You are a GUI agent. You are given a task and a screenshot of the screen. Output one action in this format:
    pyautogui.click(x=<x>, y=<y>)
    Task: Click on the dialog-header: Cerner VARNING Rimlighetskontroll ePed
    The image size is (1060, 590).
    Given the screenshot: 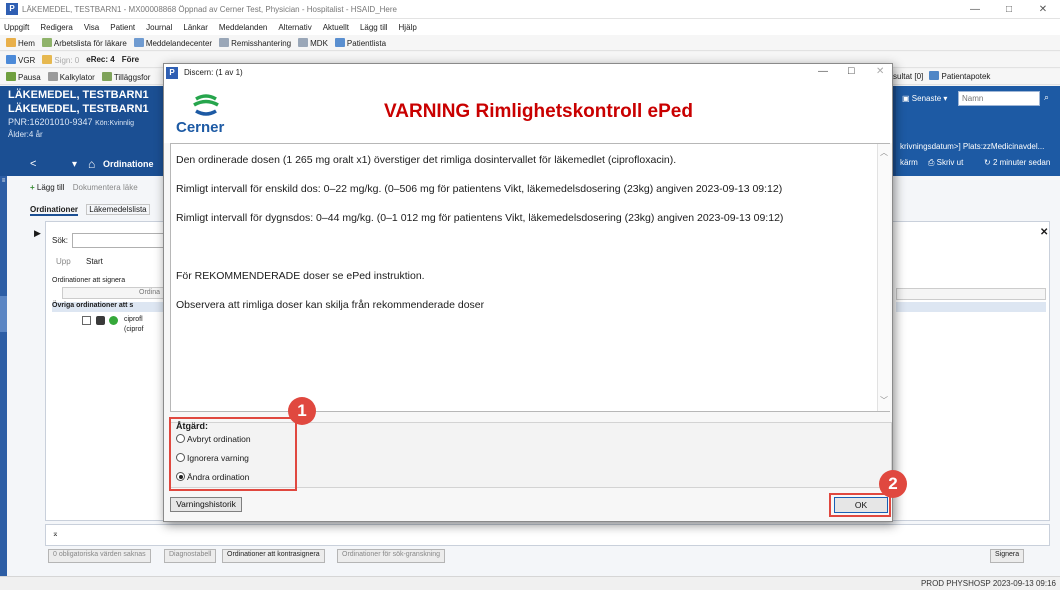 What is the action you would take?
    pyautogui.click(x=528, y=112)
    